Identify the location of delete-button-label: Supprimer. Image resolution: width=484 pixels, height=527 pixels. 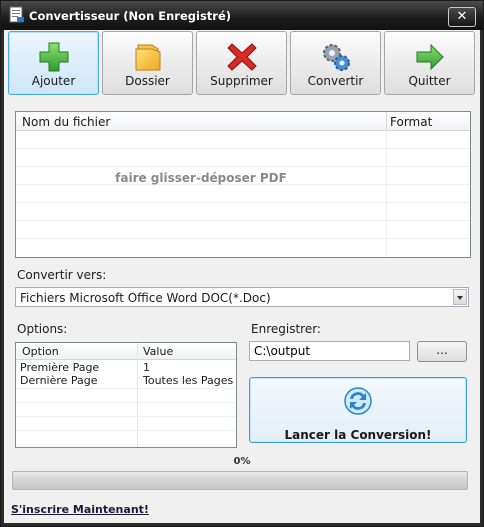
(241, 81).